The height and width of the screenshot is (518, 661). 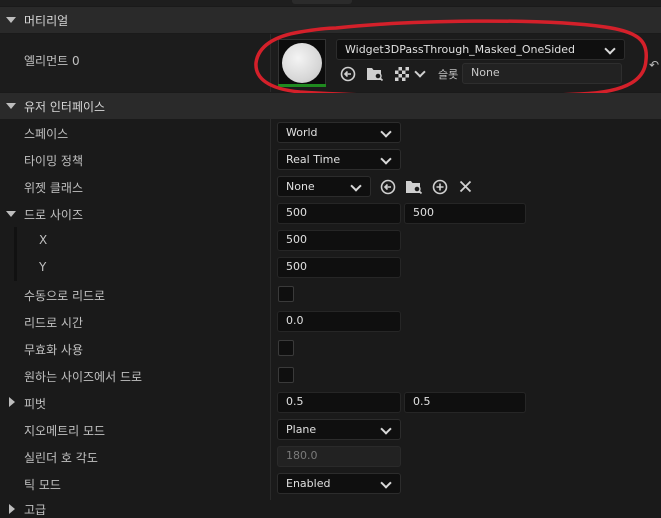 I want to click on space-row: 스페이스 World, so click(x=330, y=132).